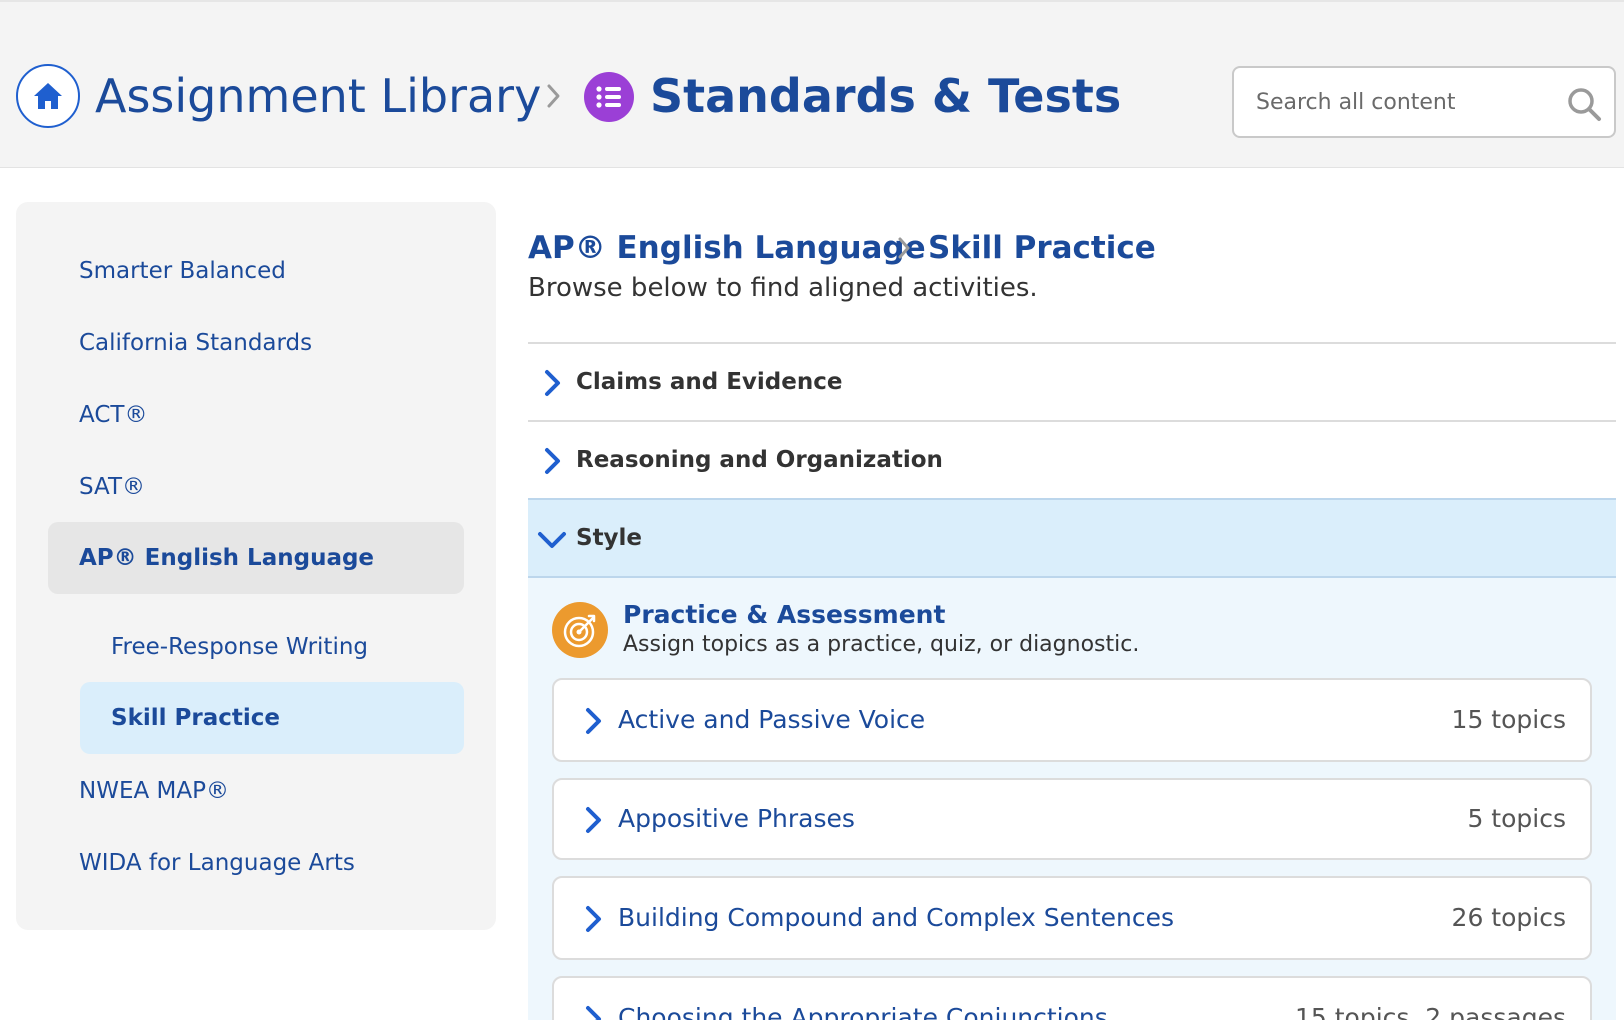  I want to click on sidebar-item-nwea-map: NWEA MAP®, so click(256, 791).